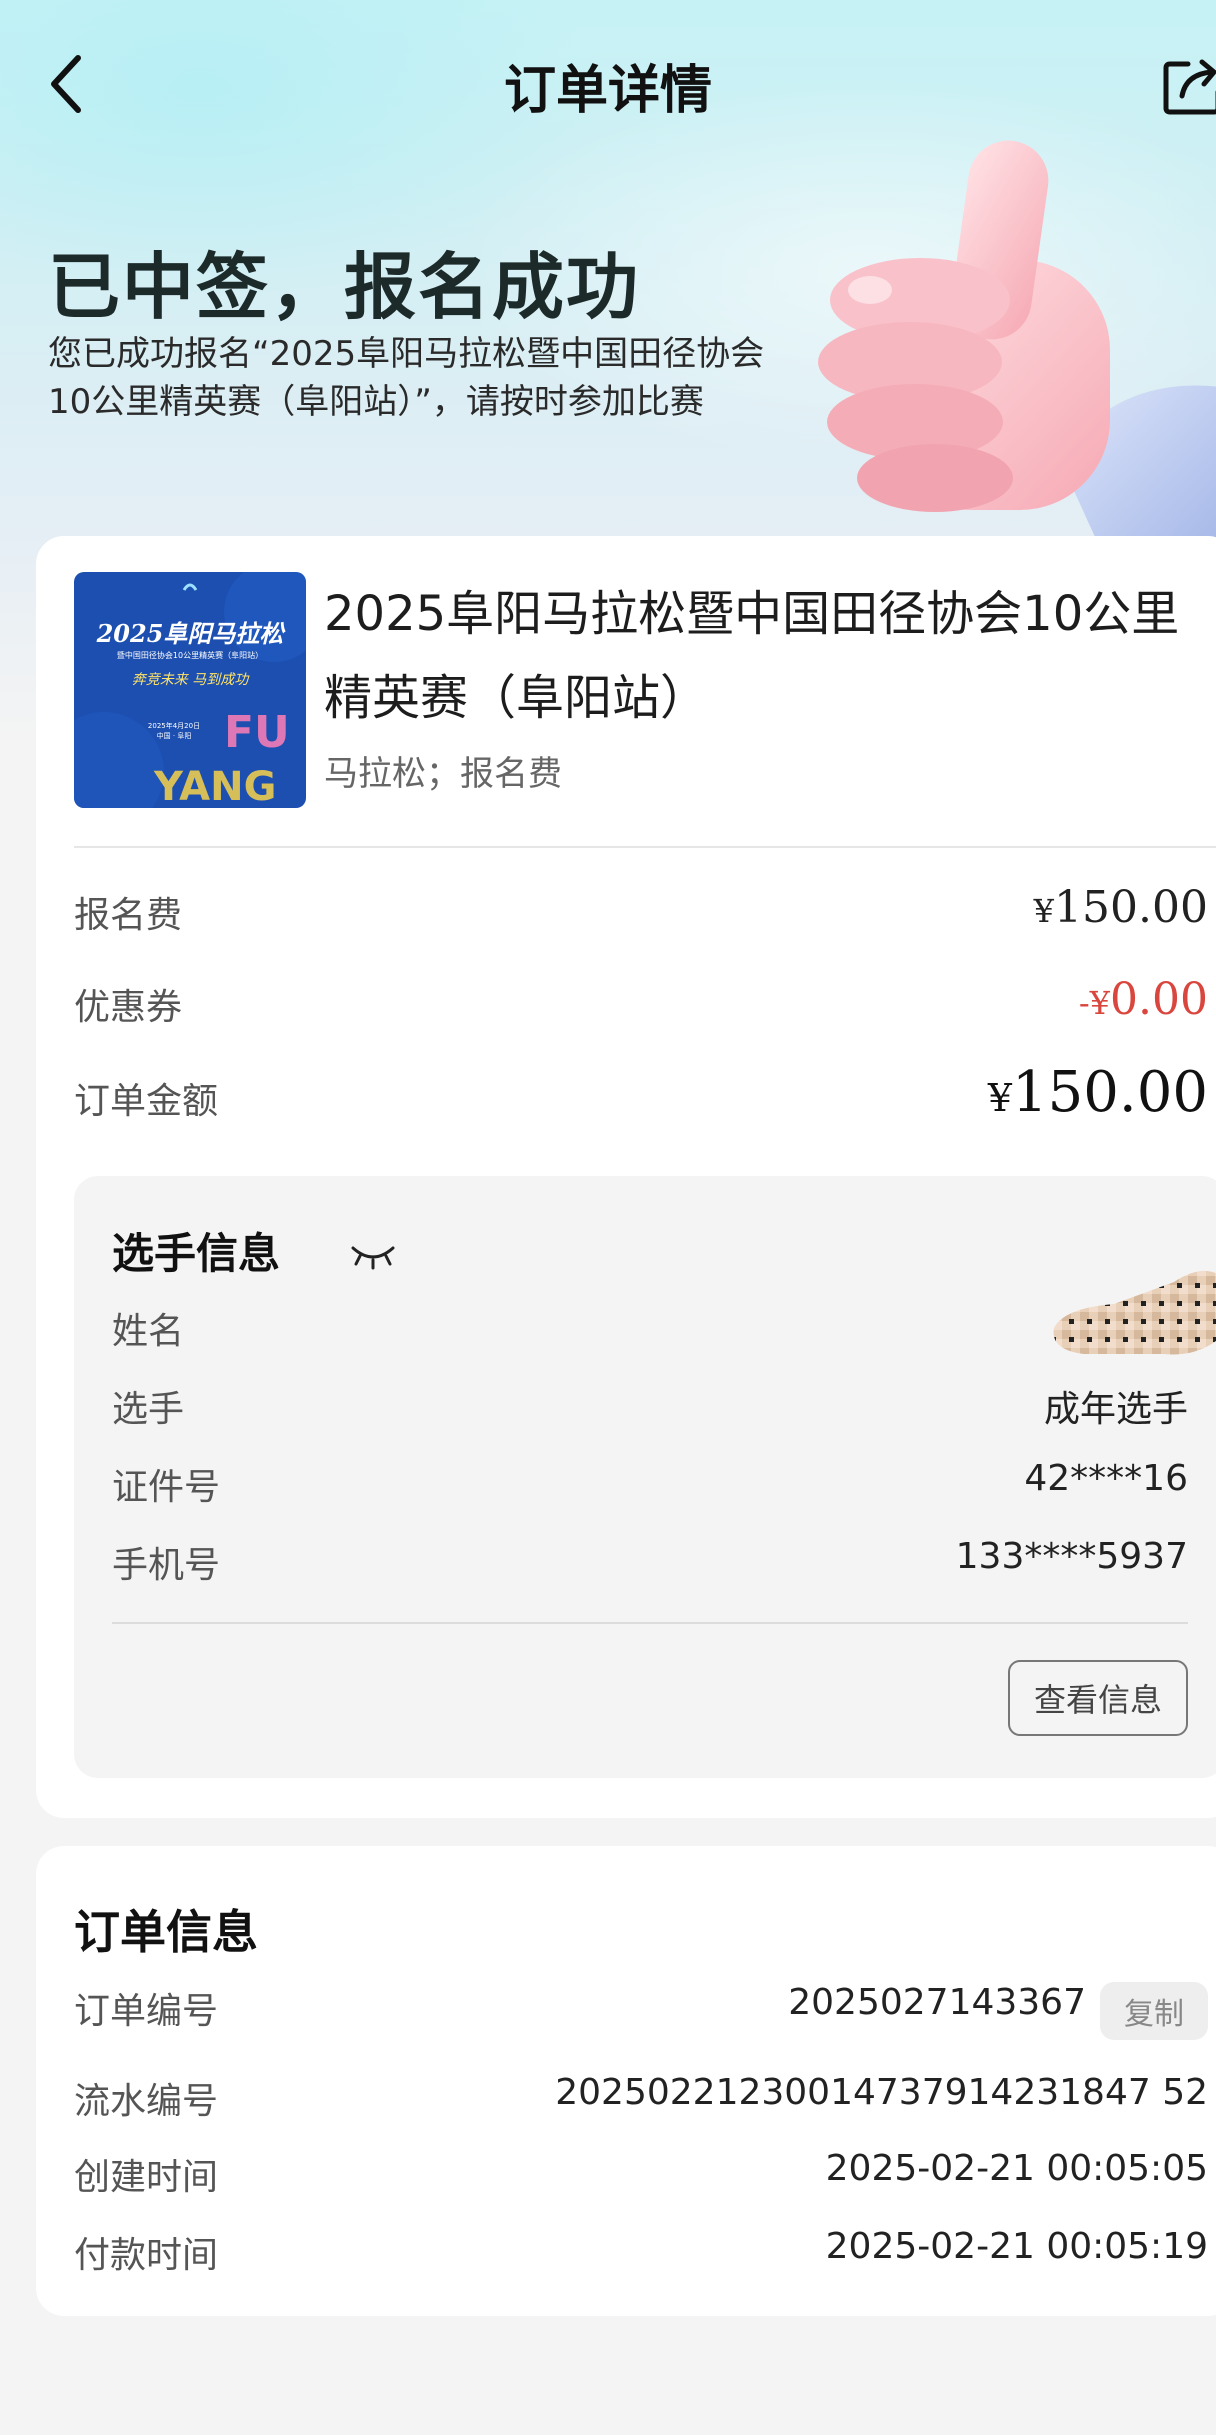  Describe the element at coordinates (128, 1007) in the screenshot. I see `coupon-label: 优惠券` at that location.